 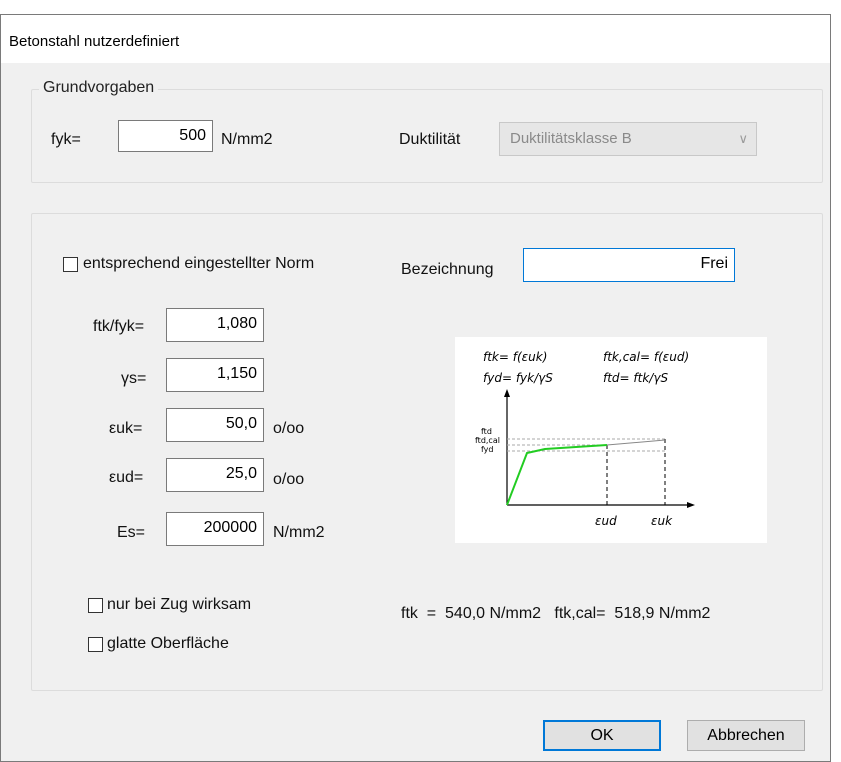 I want to click on ftk-fyk-input: 1,080, so click(x=215, y=325).